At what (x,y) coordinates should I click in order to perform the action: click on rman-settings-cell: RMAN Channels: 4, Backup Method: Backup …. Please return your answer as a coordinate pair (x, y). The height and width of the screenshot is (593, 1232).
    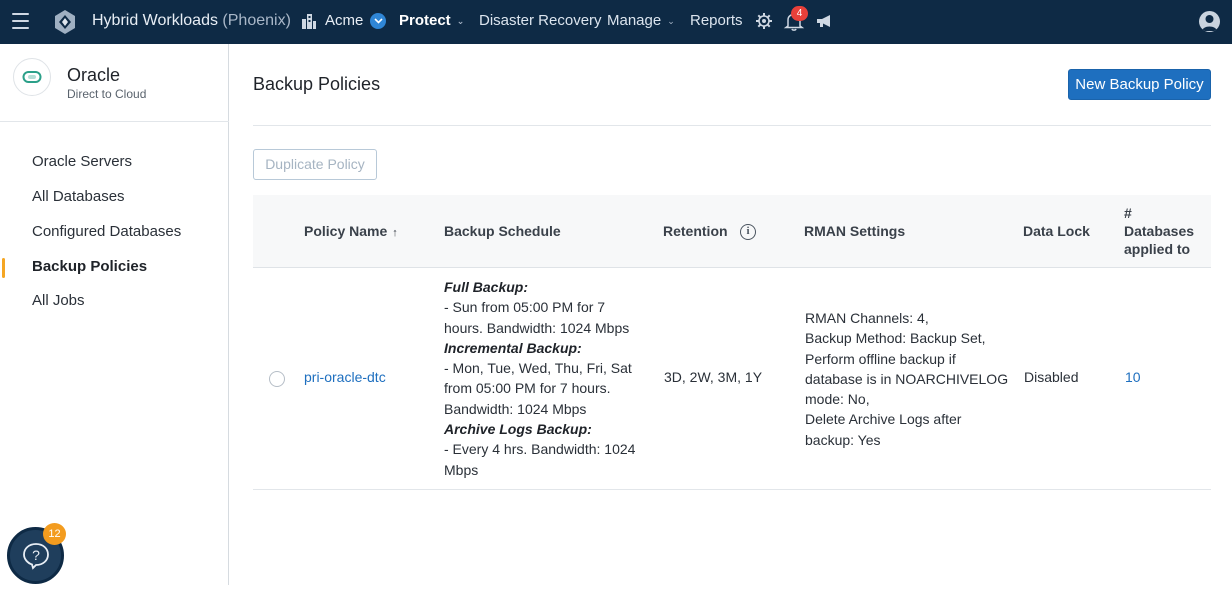
    Looking at the image, I should click on (907, 379).